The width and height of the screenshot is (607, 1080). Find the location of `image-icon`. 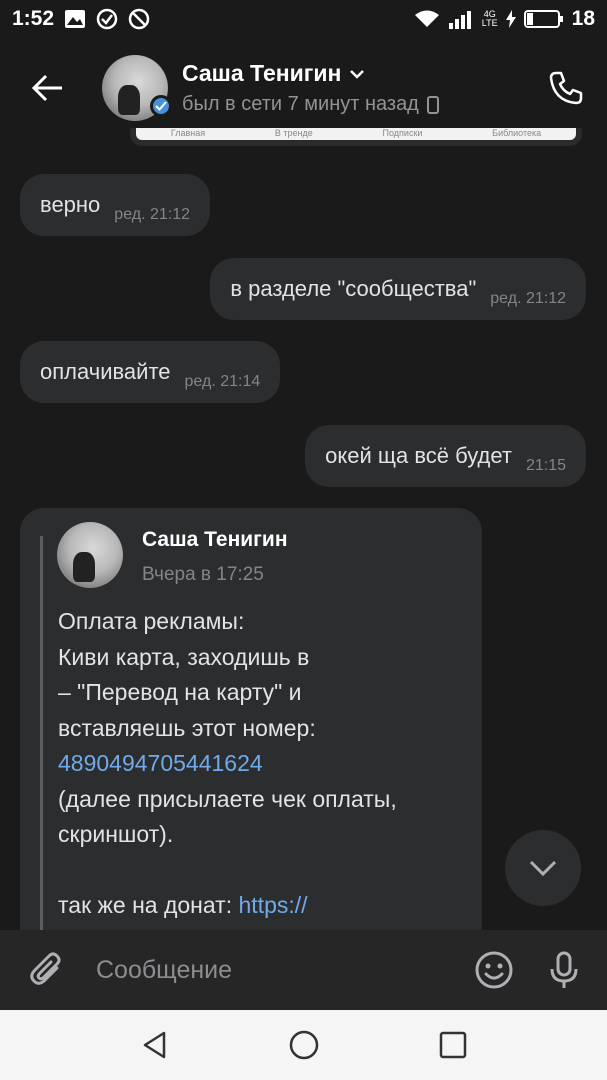

image-icon is located at coordinates (75, 19).